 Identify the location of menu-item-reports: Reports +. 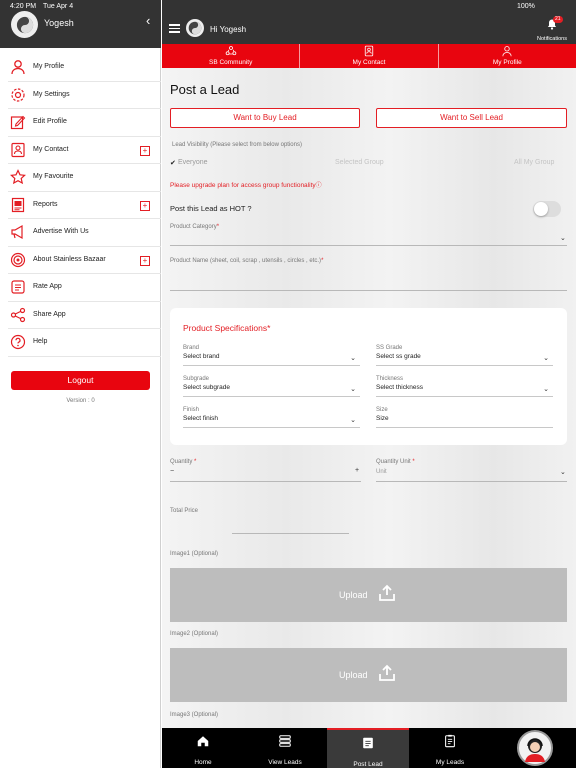
(84, 205).